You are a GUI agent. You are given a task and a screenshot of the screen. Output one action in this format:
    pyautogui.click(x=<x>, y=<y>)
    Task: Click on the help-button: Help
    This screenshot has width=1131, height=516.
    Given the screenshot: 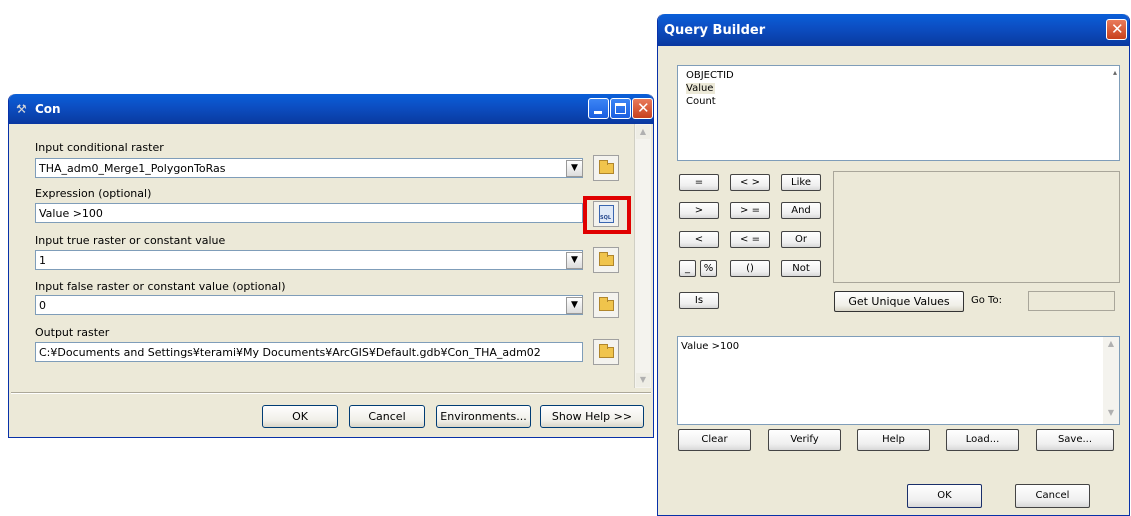 What is the action you would take?
    pyautogui.click(x=893, y=440)
    